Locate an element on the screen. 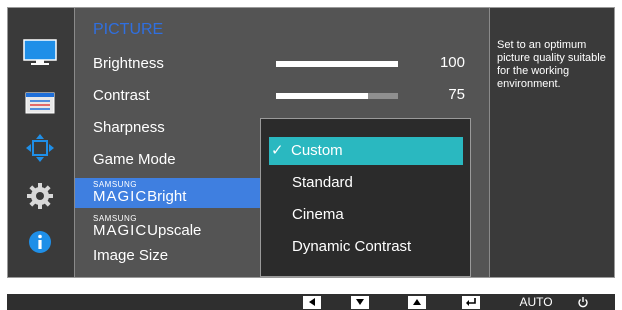  down-arrow-button is located at coordinates (360, 302).